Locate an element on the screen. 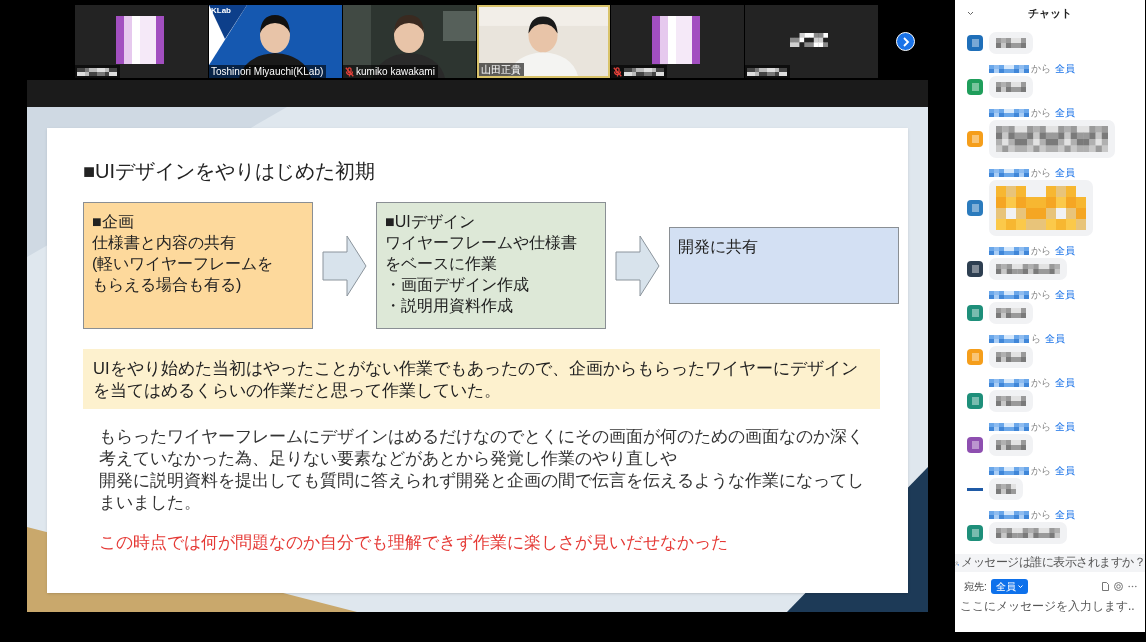 The width and height of the screenshot is (1146, 642). sender-text: ら is located at coordinates (1036, 339).